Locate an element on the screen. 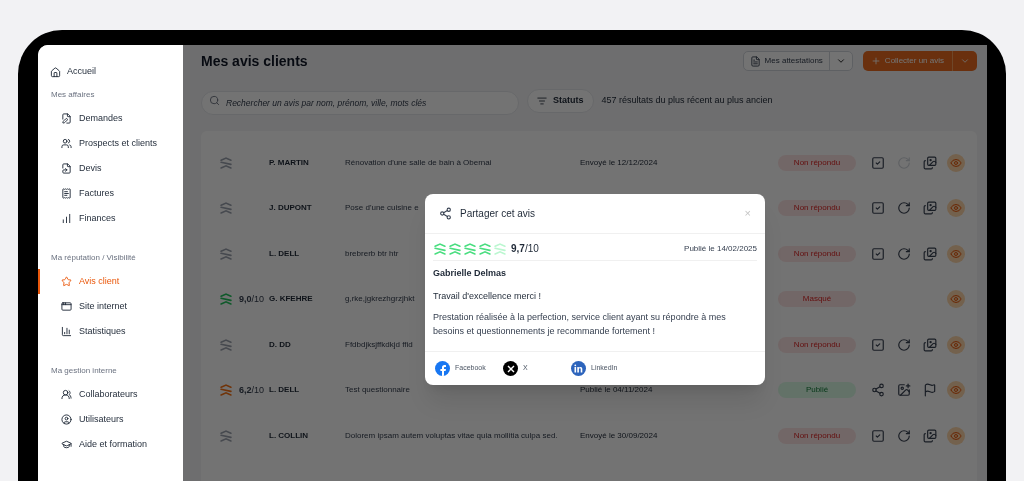 The image size is (1024, 481). client-name: G. KFEHRE is located at coordinates (291, 299).